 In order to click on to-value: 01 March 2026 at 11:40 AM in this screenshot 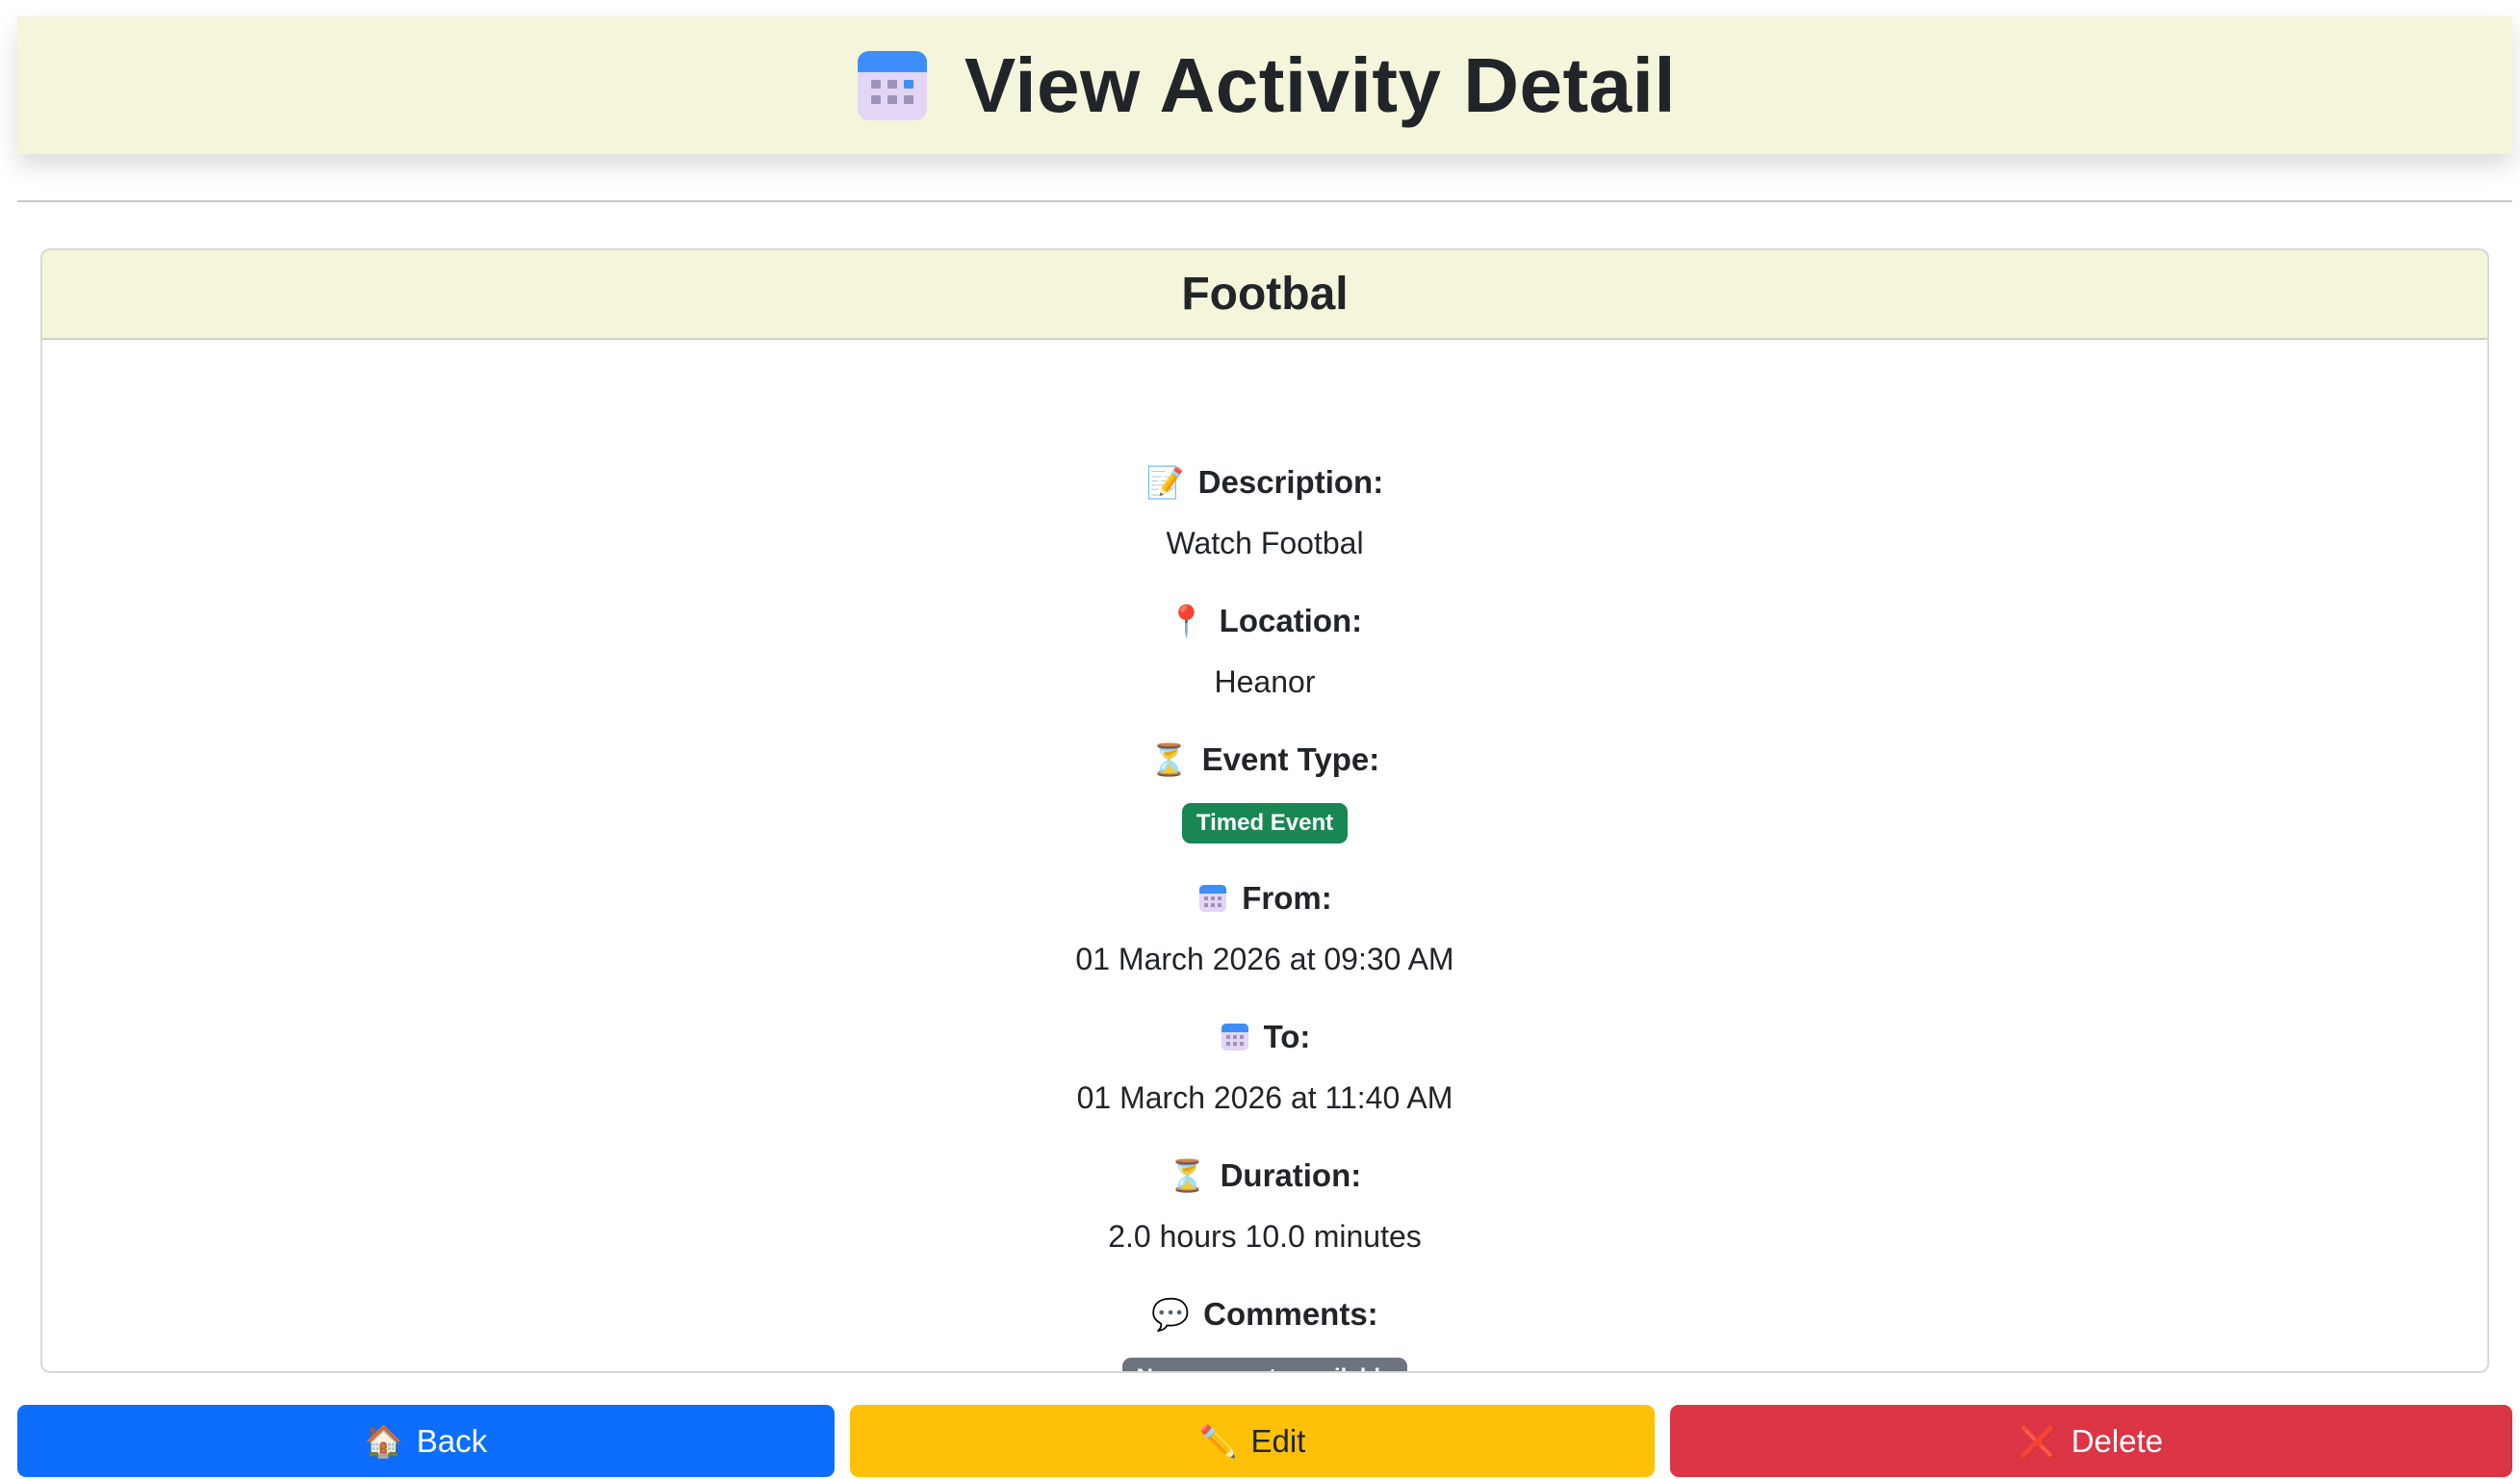, I will do `click(1265, 1097)`.